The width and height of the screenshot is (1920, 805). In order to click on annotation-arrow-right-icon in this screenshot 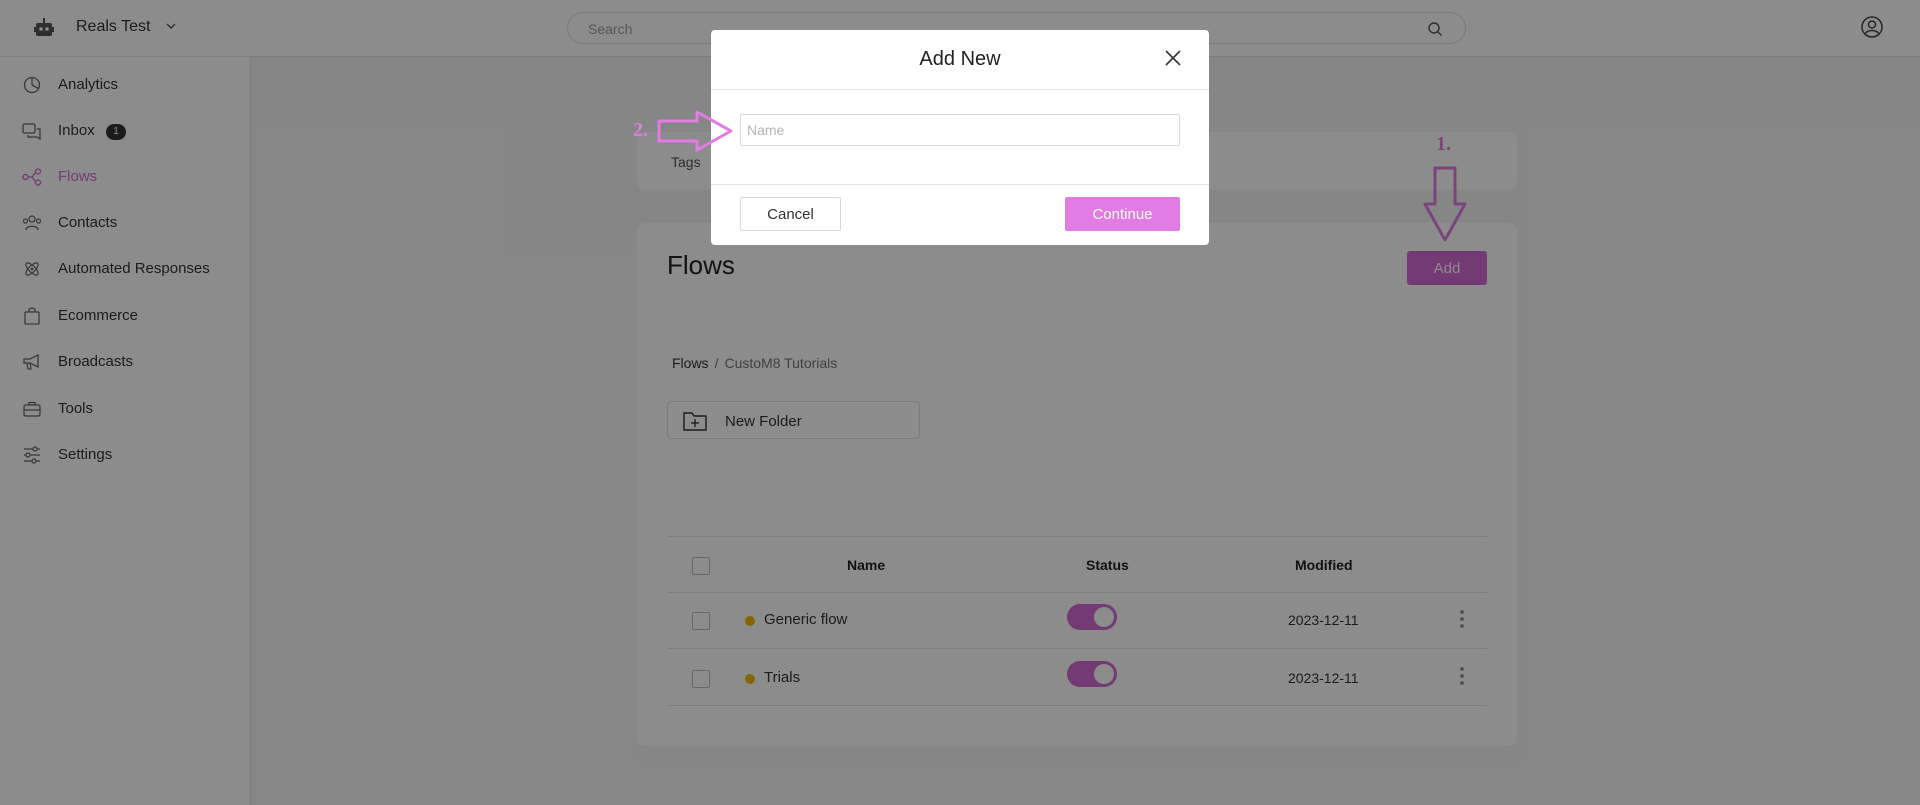, I will do `click(695, 131)`.